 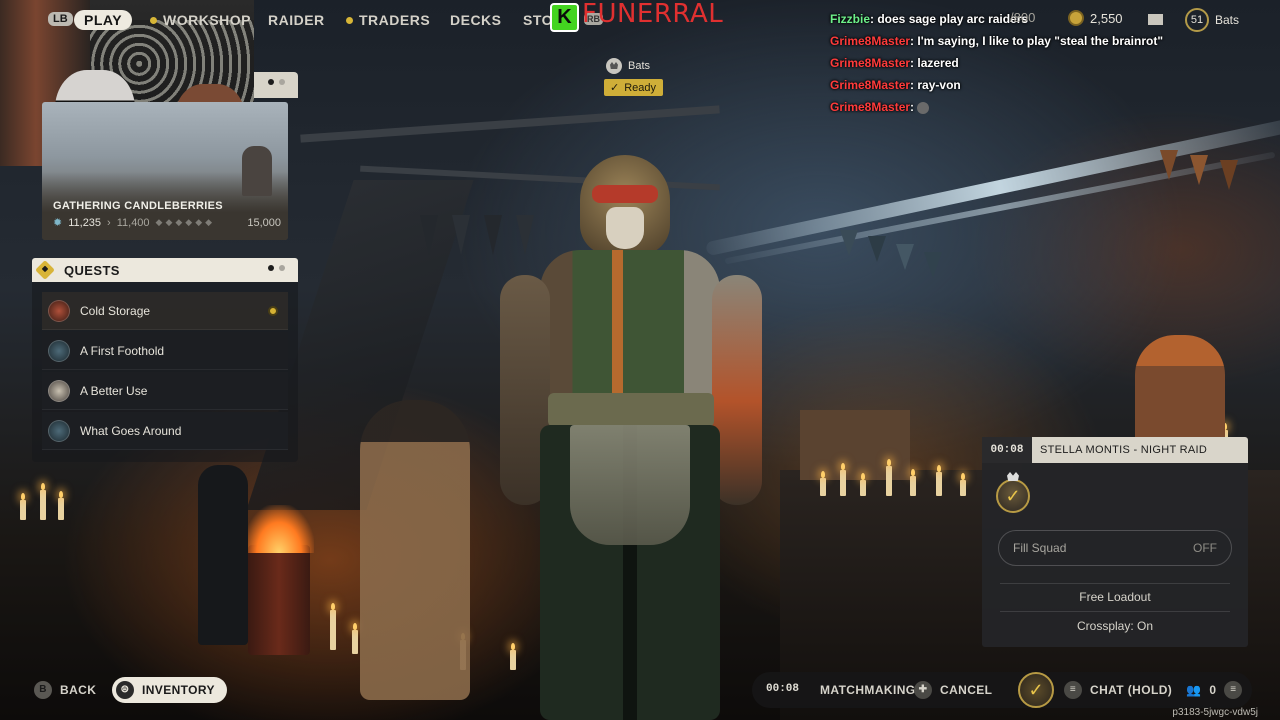 What do you see at coordinates (1227, 20) in the screenshot?
I see `player-name: Bats` at bounding box center [1227, 20].